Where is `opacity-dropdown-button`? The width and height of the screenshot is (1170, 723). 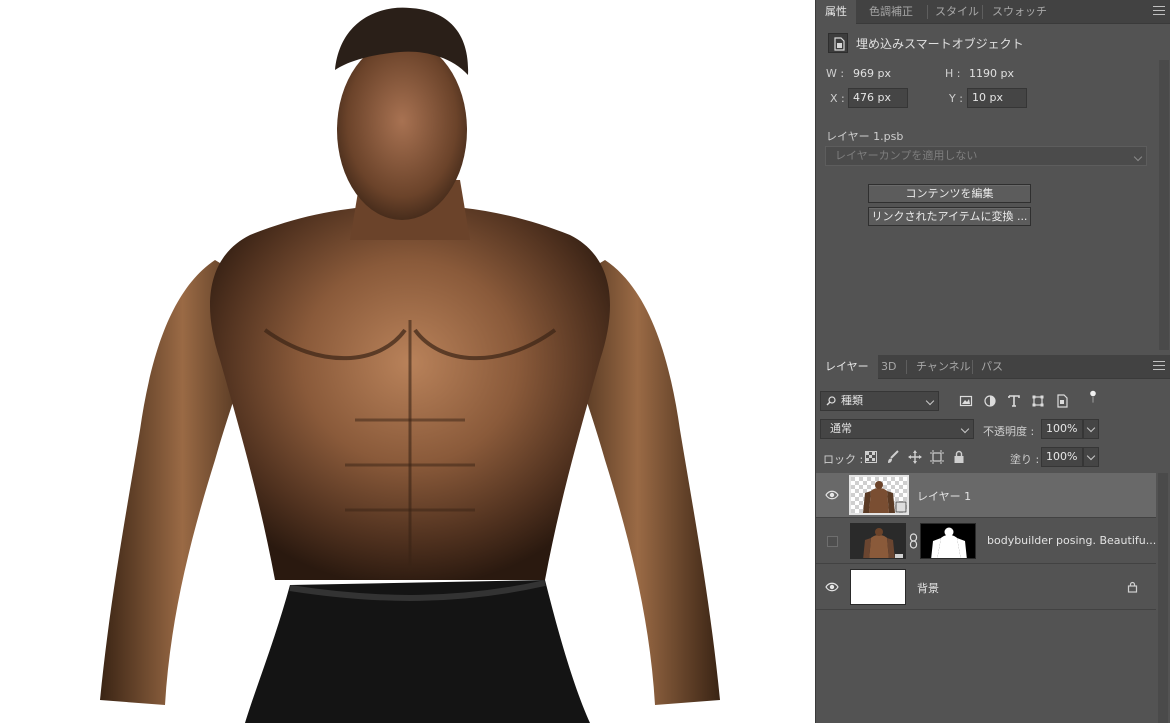 opacity-dropdown-button is located at coordinates (1091, 429).